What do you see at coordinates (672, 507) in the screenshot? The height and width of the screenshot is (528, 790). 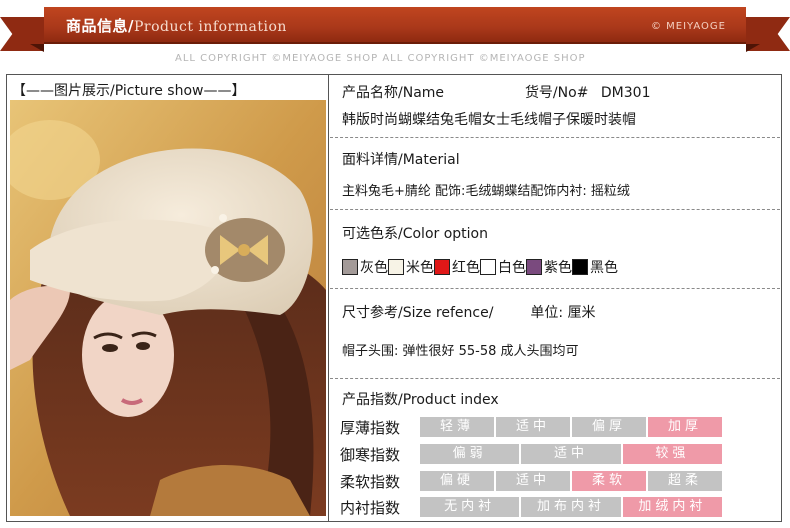 I see `product-index-cell-selected: 加绒内衬` at bounding box center [672, 507].